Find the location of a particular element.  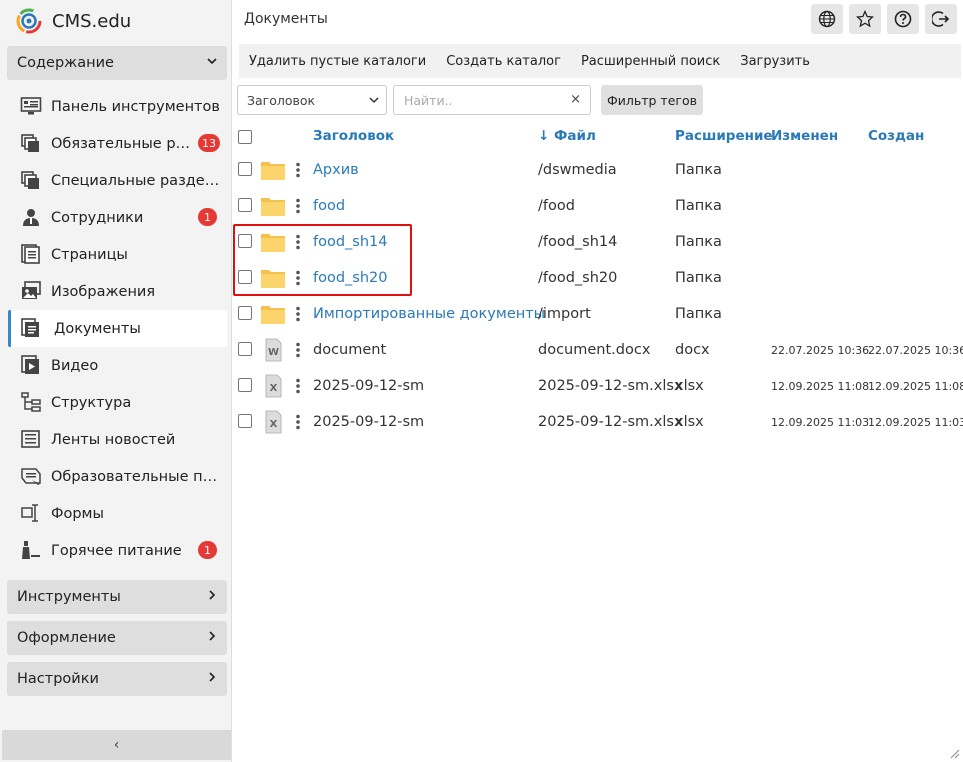

header-modified: Изменен is located at coordinates (804, 136).